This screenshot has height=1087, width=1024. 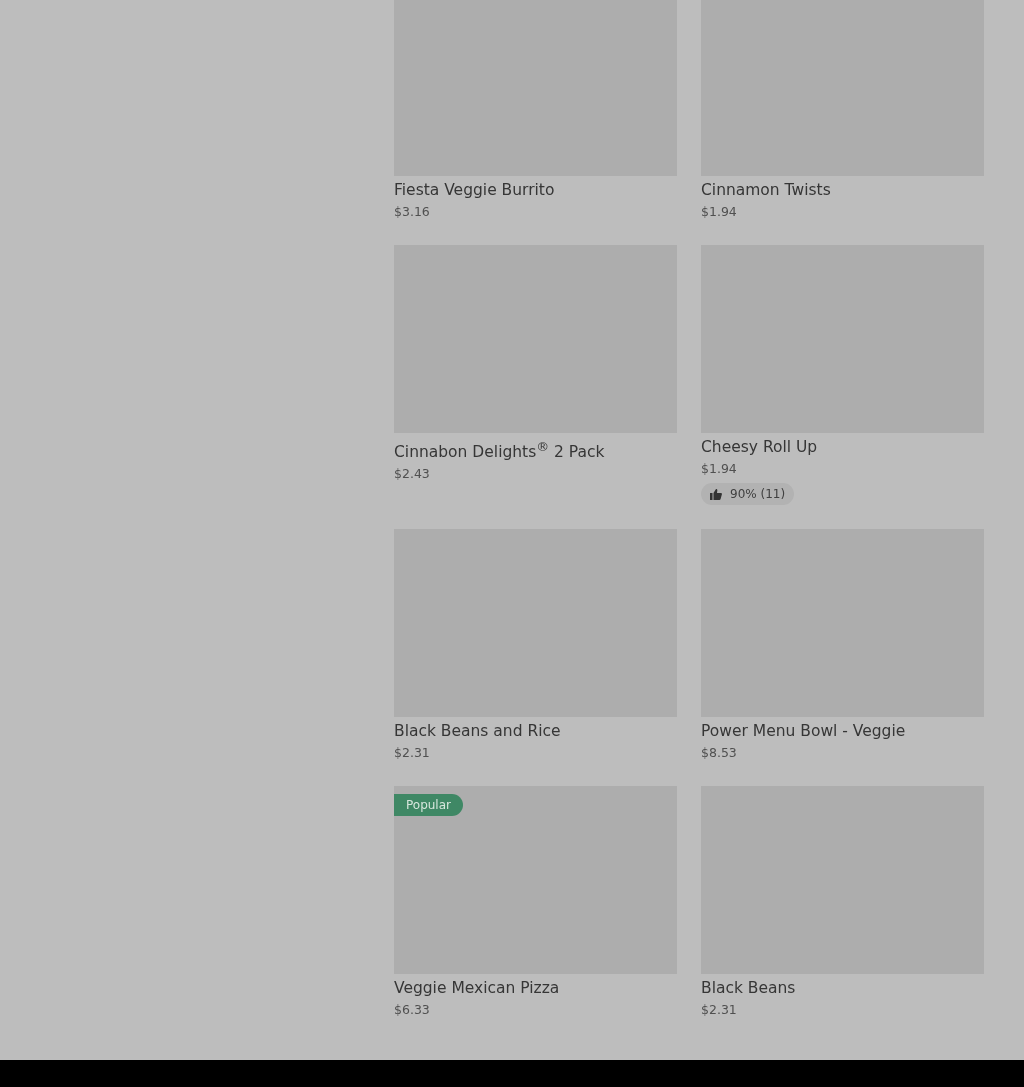 What do you see at coordinates (428, 805) in the screenshot?
I see `popular-badge: Popular` at bounding box center [428, 805].